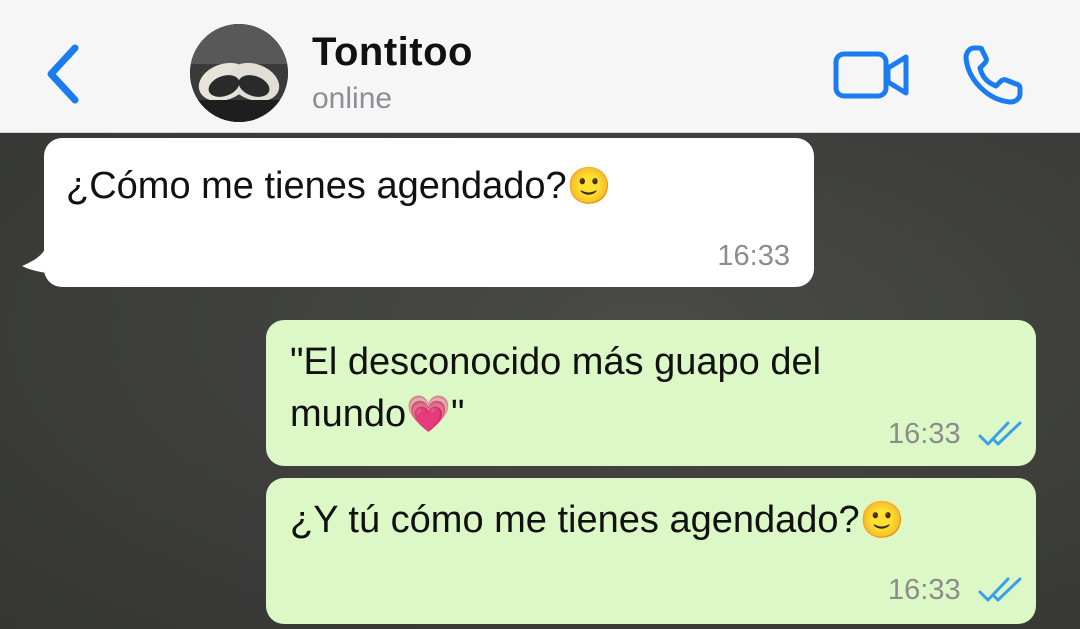 This screenshot has width=1080, height=629. What do you see at coordinates (392, 52) in the screenshot?
I see `contact-name: Tontitoo` at bounding box center [392, 52].